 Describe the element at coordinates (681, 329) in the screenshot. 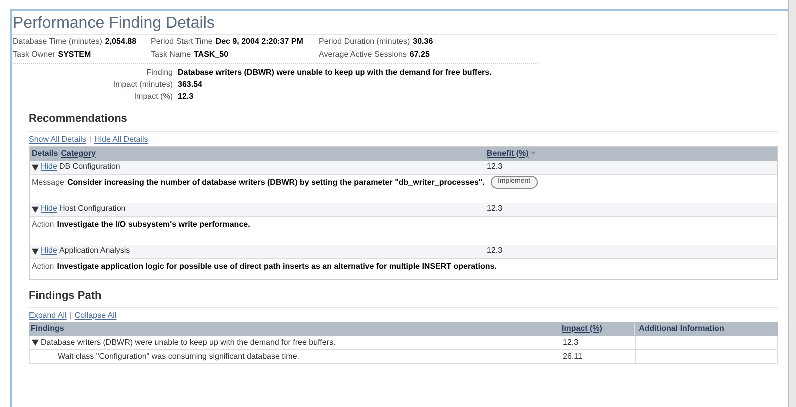

I see `column-header: Additional Information` at that location.